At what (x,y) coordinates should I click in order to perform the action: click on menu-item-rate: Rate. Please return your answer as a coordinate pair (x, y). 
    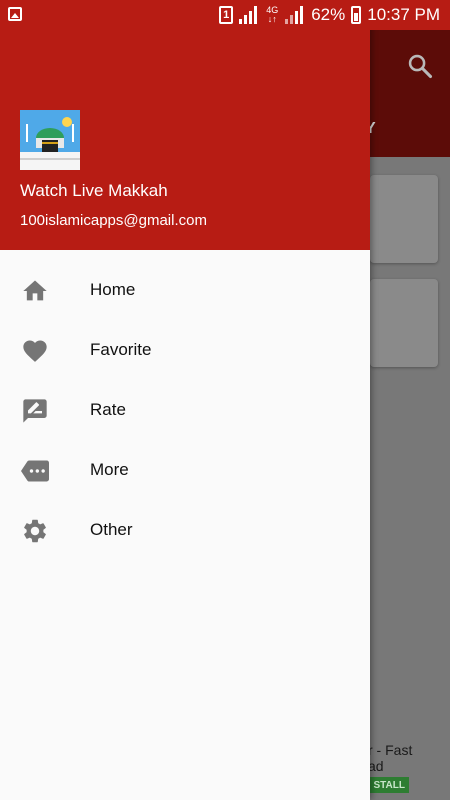
    Looking at the image, I should click on (185, 410).